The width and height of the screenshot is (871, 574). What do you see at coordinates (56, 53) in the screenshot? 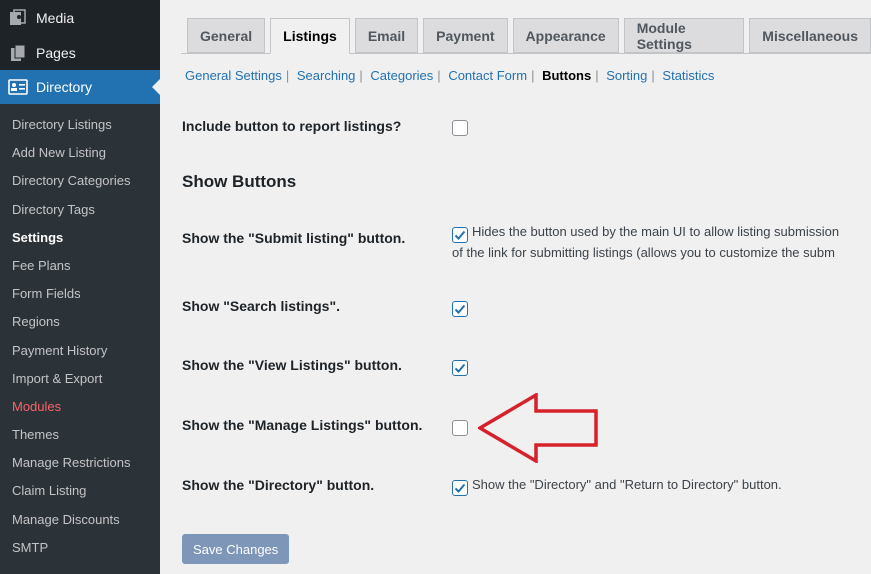
I see `menu-pages-label: Pages` at bounding box center [56, 53].